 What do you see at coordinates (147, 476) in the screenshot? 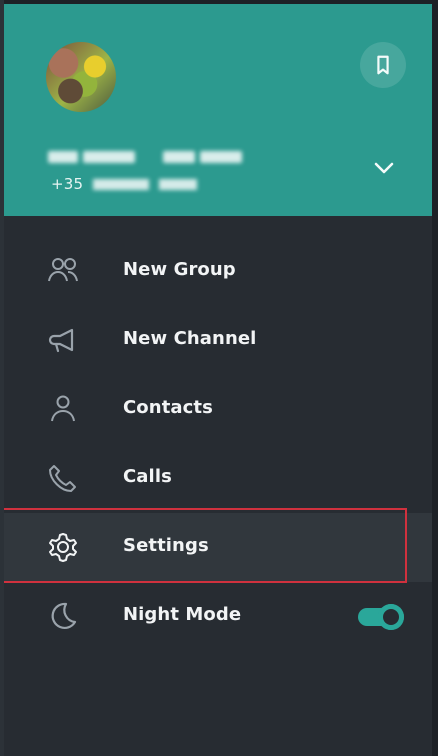
I see `menu-item-label: Calls` at bounding box center [147, 476].